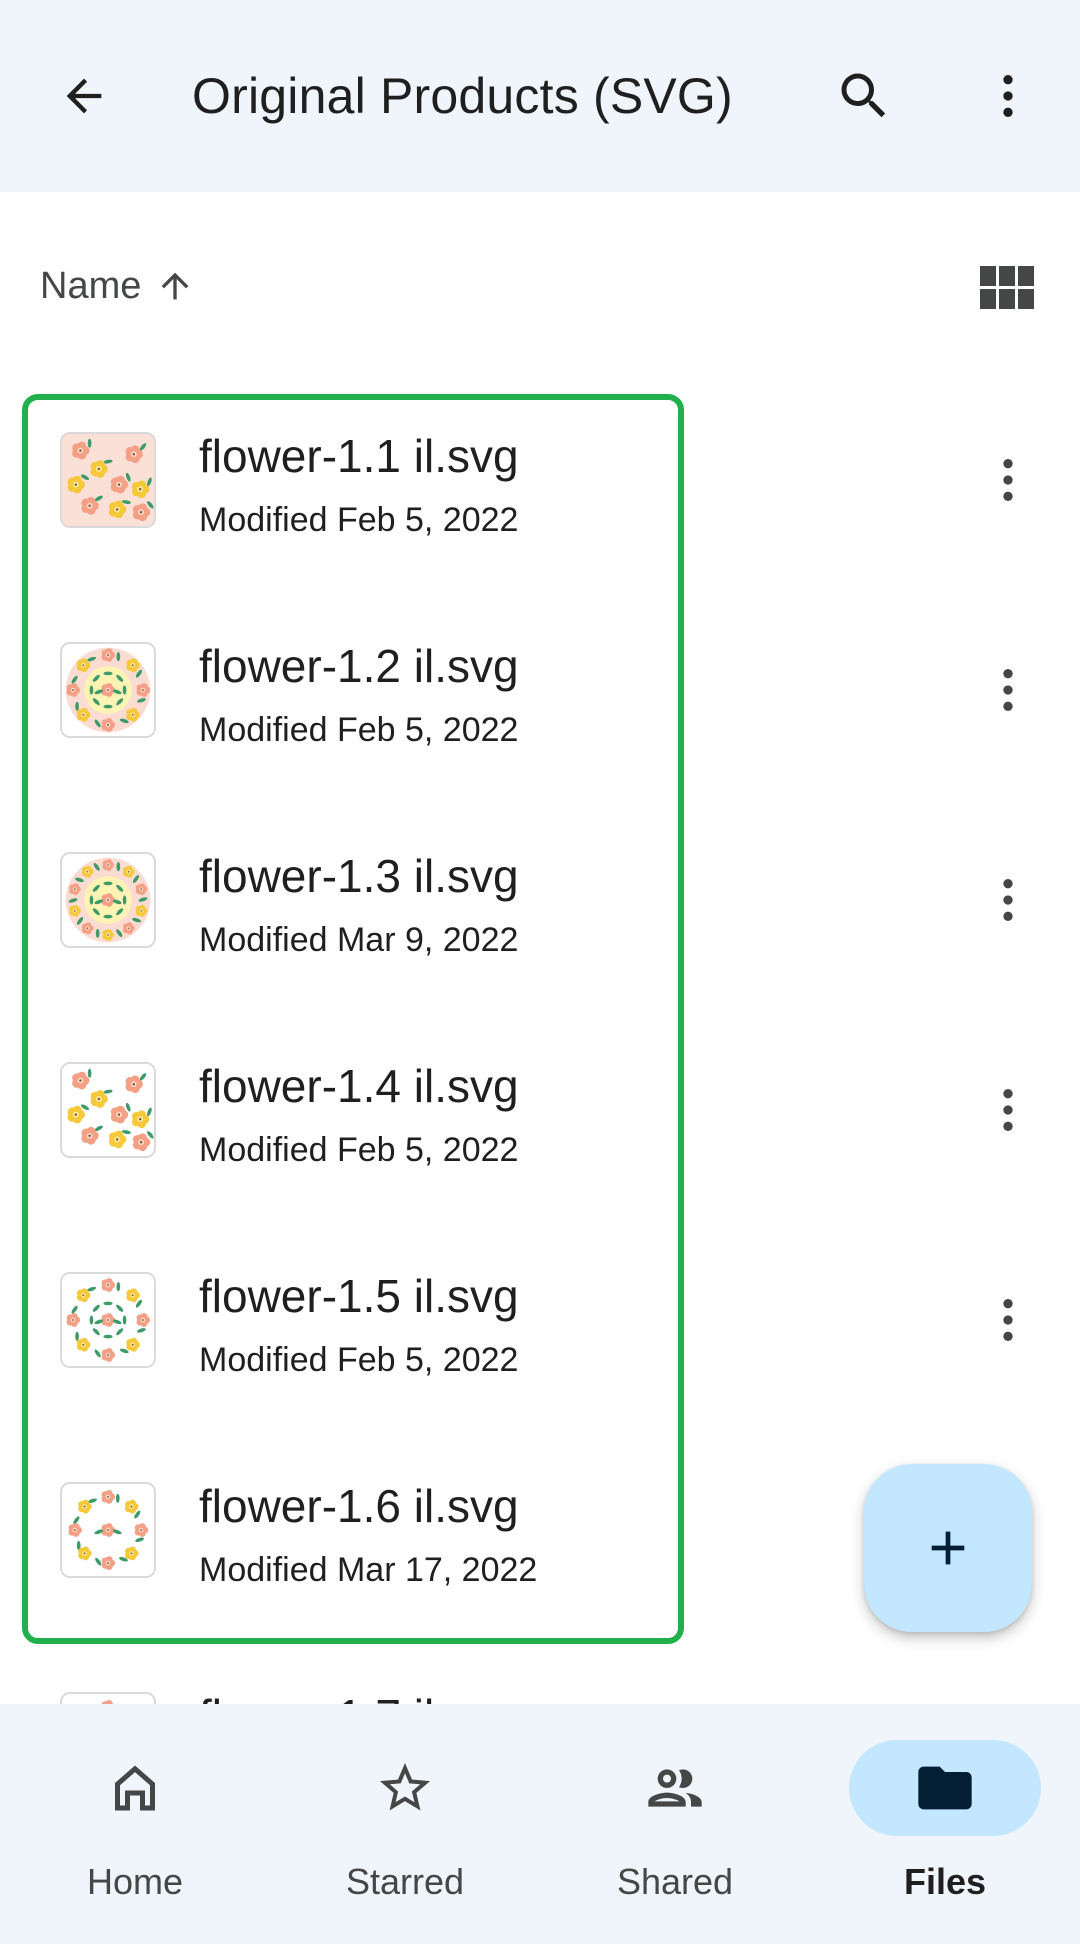 Image resolution: width=1080 pixels, height=1944 pixels. What do you see at coordinates (359, 1086) in the screenshot?
I see `file-name: flower-1.4 il.svg` at bounding box center [359, 1086].